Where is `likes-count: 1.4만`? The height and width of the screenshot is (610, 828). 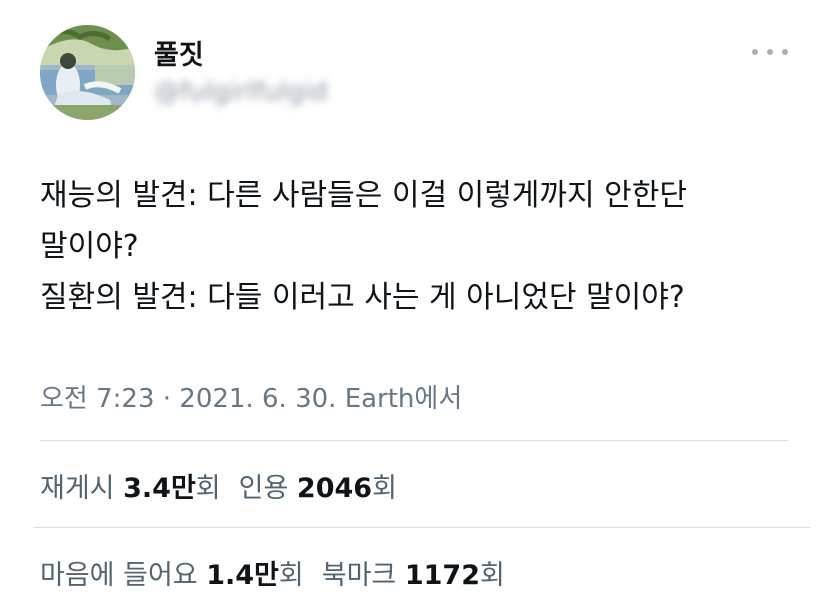
likes-count: 1.4만 is located at coordinates (242, 575).